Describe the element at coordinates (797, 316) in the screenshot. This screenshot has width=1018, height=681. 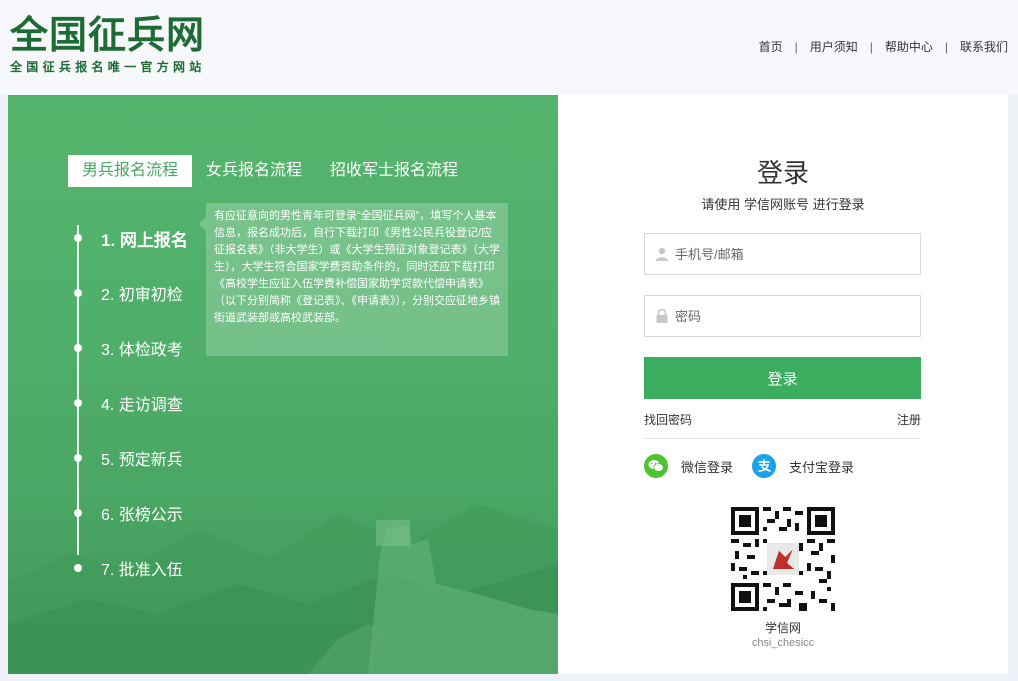
I see `password-input` at that location.